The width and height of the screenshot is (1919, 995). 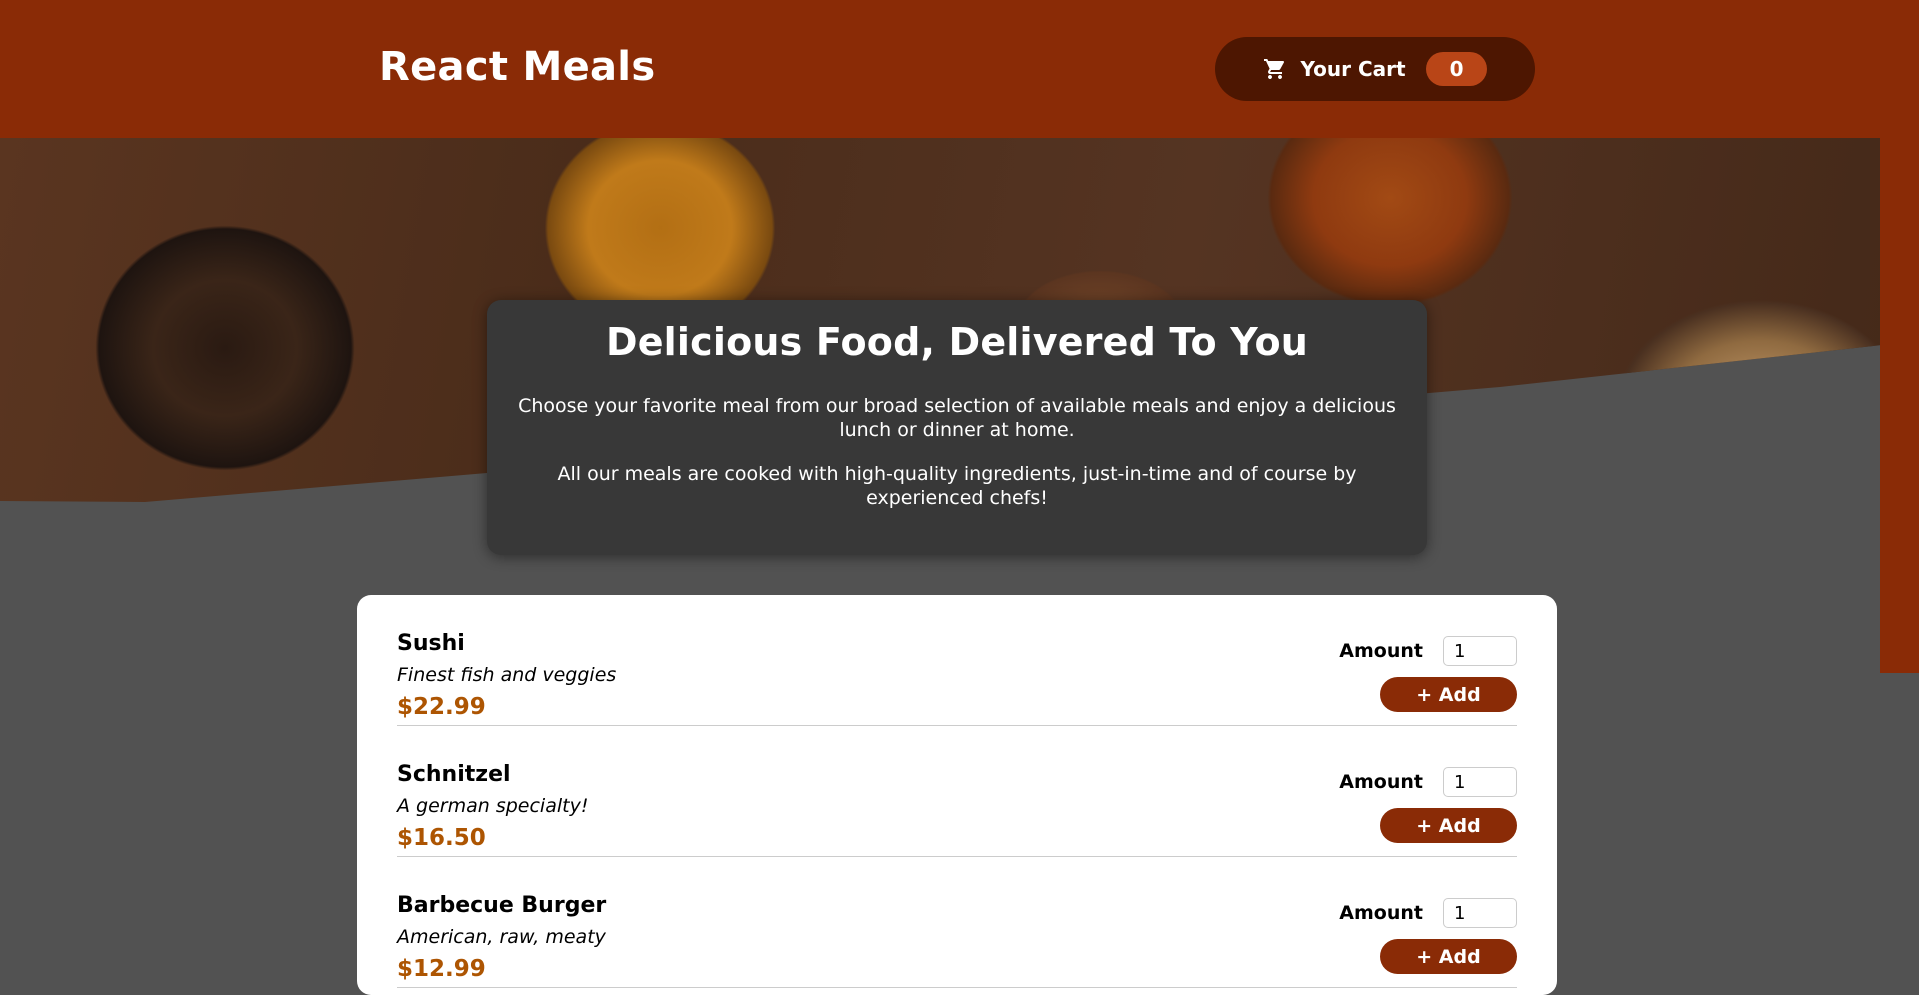 What do you see at coordinates (957, 342) in the screenshot?
I see `summary-title: Delicious Food, Delivered To You` at bounding box center [957, 342].